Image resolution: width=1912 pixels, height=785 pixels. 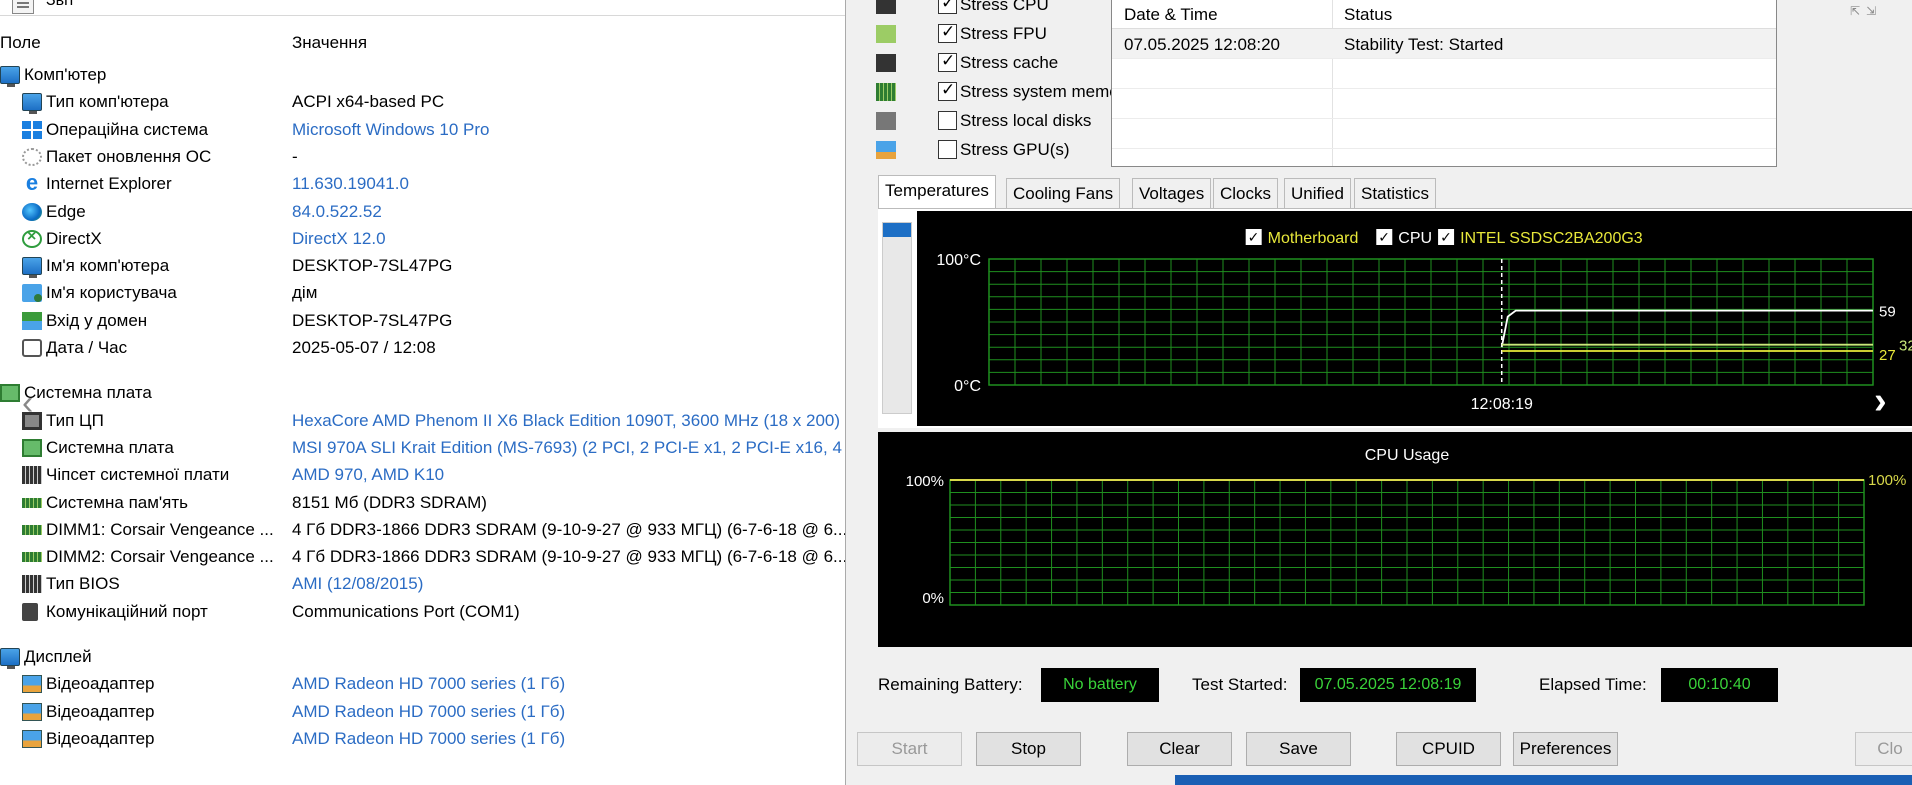 What do you see at coordinates (422, 293) in the screenshot?
I see `tree-item: Ім'я користувача дім` at bounding box center [422, 293].